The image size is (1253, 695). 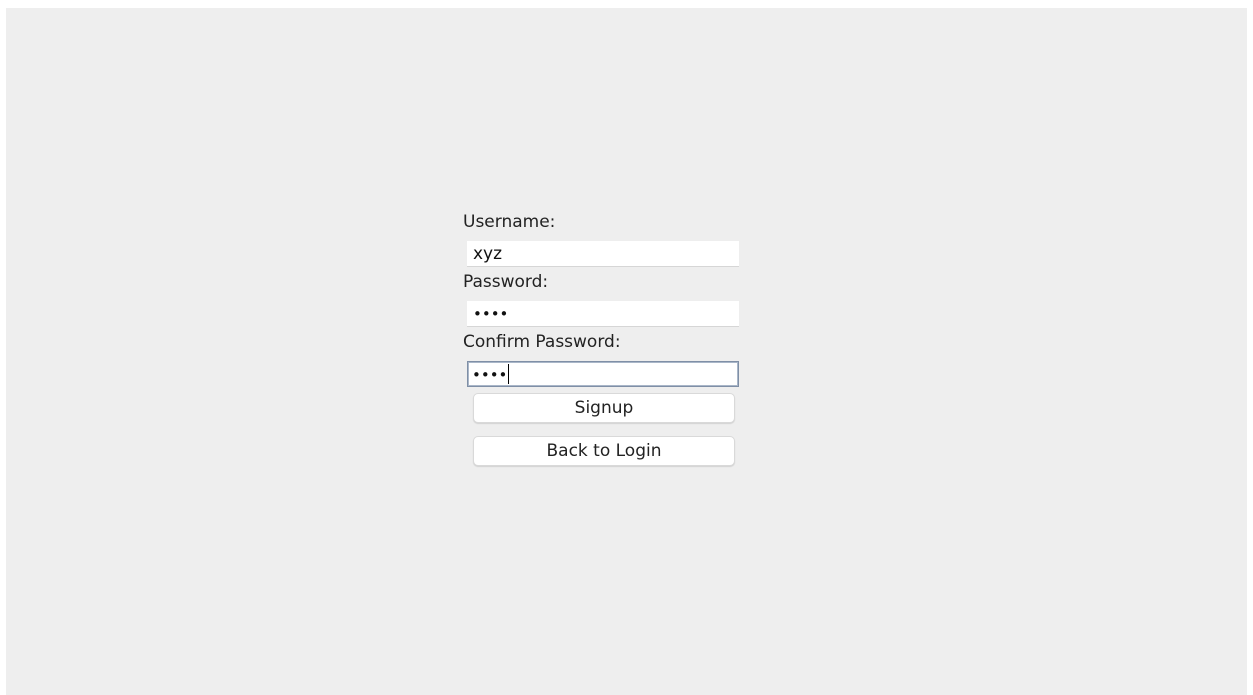 What do you see at coordinates (490, 375) in the screenshot?
I see `confirm-password-value: ••••` at bounding box center [490, 375].